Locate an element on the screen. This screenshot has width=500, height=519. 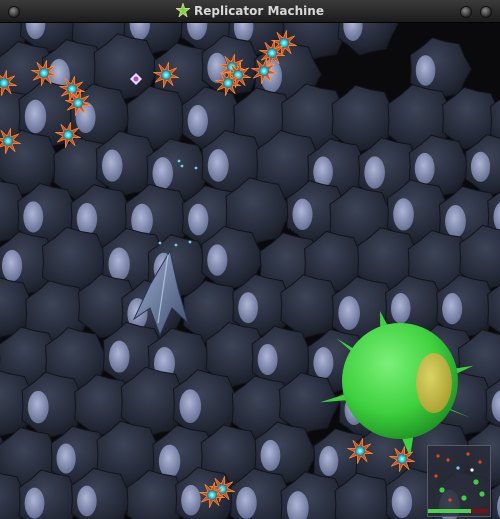
health-bar-fill is located at coordinates (450, 511).